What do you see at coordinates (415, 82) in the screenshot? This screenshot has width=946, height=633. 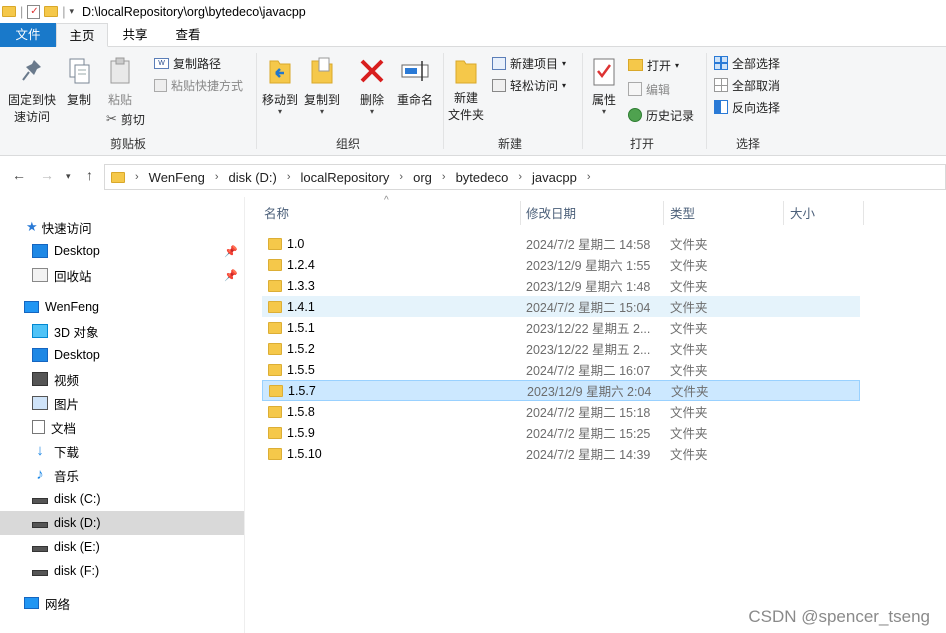 I see `rename-button: 重命名` at bounding box center [415, 82].